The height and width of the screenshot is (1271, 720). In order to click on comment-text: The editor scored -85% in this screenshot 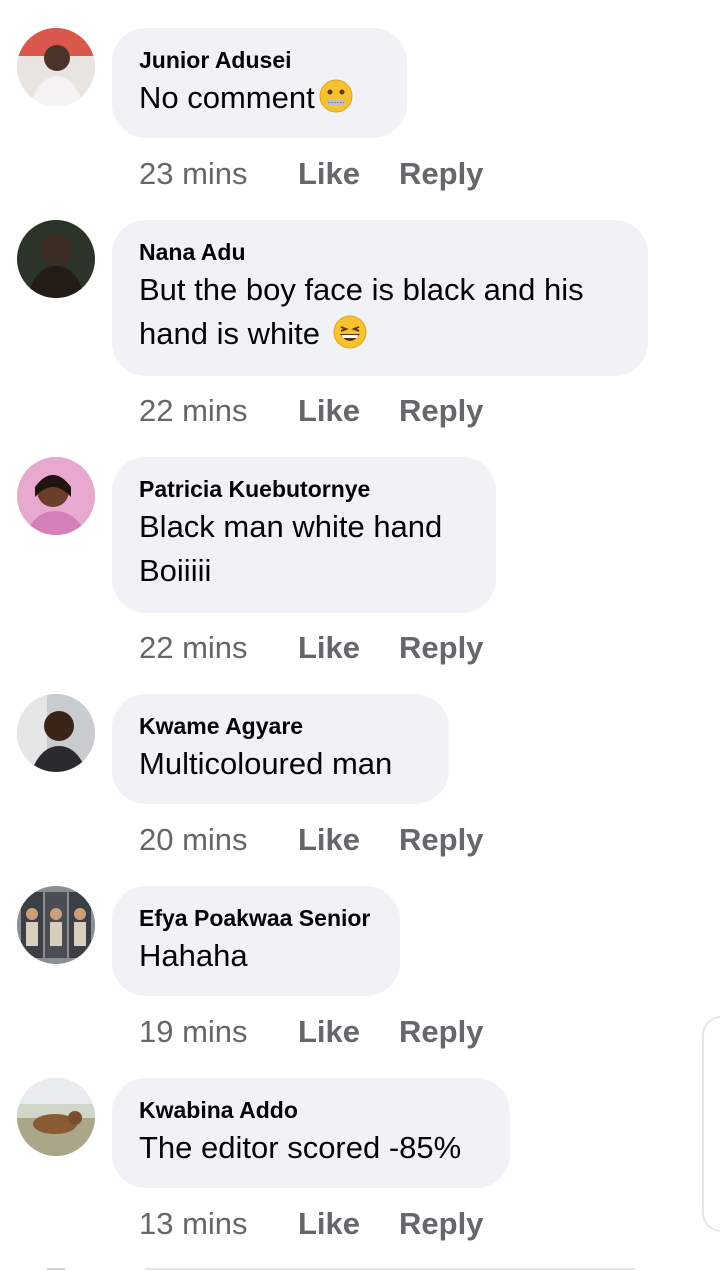, I will do `click(300, 1147)`.